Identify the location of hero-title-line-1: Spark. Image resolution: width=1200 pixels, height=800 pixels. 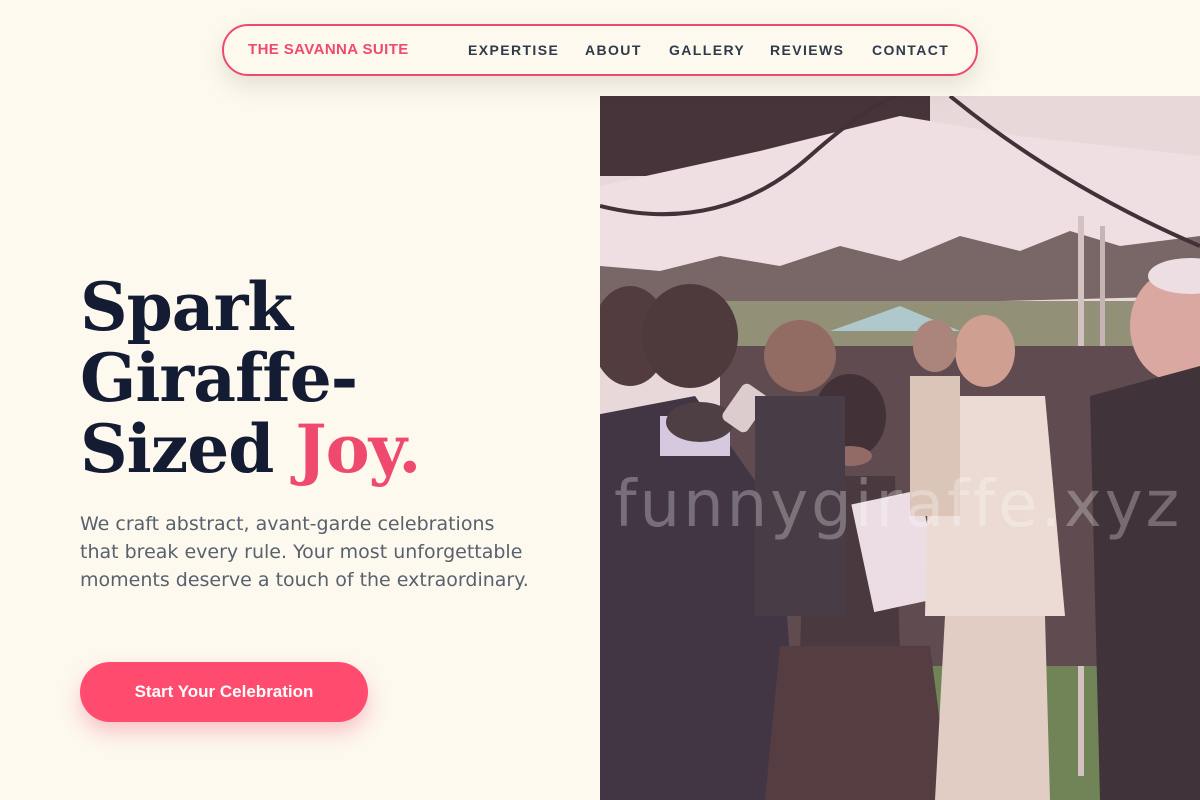
(186, 307).